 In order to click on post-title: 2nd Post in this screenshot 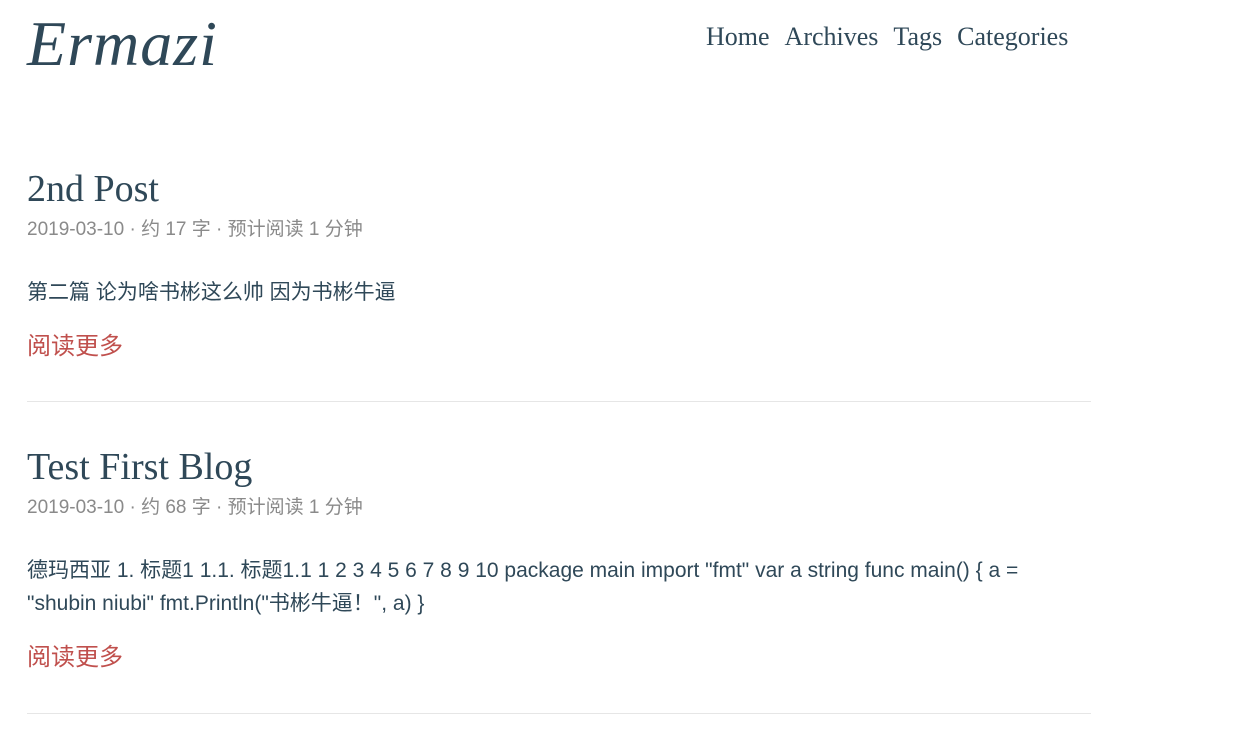, I will do `click(93, 189)`.